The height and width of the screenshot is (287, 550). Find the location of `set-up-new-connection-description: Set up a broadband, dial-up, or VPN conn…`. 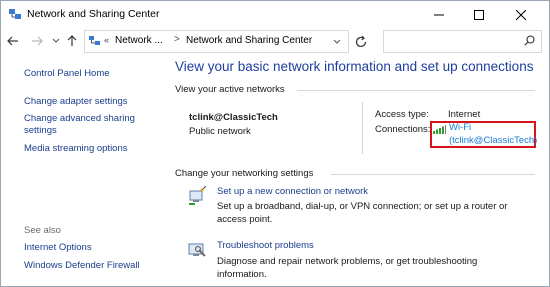

set-up-new-connection-description: Set up a broadband, dial-up, or VPN conn… is located at coordinates (362, 213).